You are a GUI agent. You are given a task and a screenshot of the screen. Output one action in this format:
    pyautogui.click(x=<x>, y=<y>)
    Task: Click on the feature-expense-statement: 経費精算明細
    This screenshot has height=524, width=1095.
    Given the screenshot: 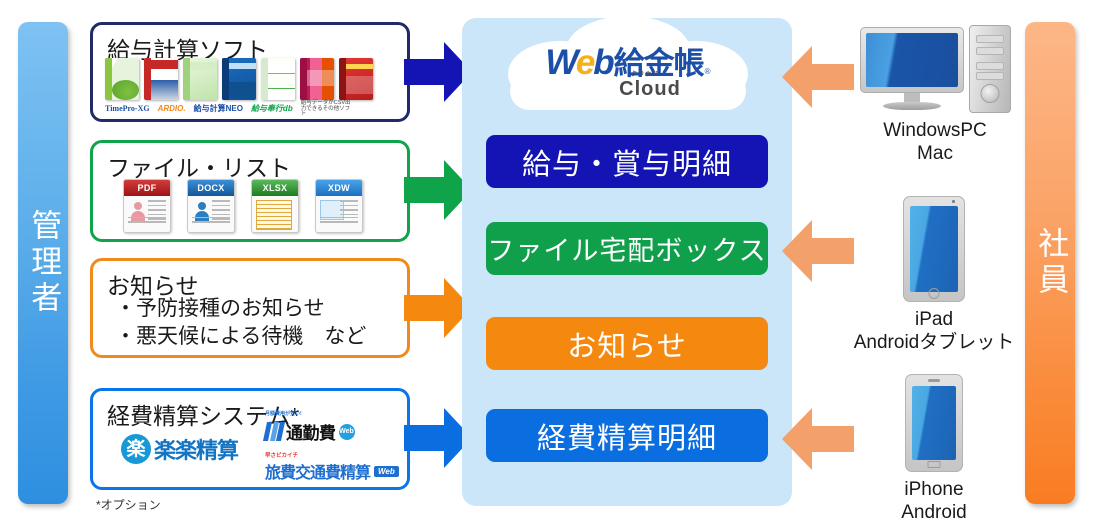 What is the action you would take?
    pyautogui.click(x=627, y=435)
    